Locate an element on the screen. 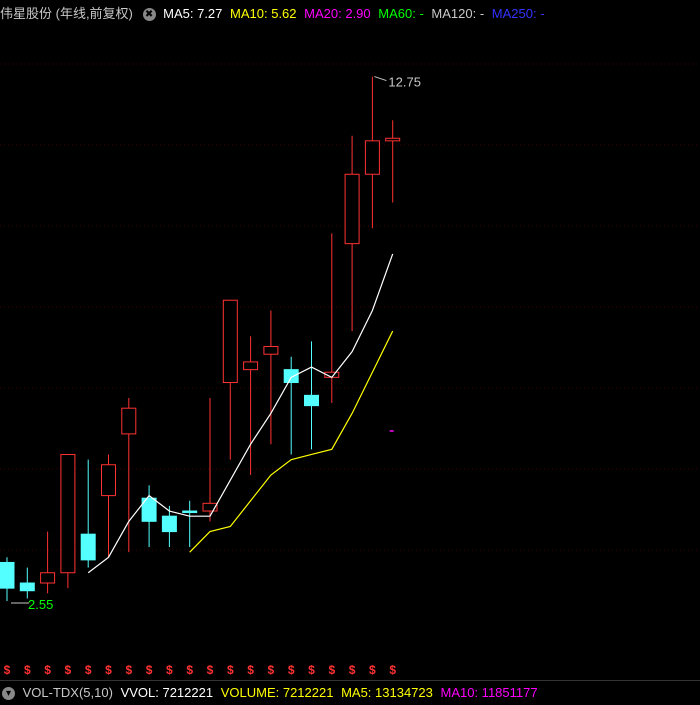 This screenshot has width=700, height=705. indicator-name: VOL-TDX(5,10) is located at coordinates (68, 692).